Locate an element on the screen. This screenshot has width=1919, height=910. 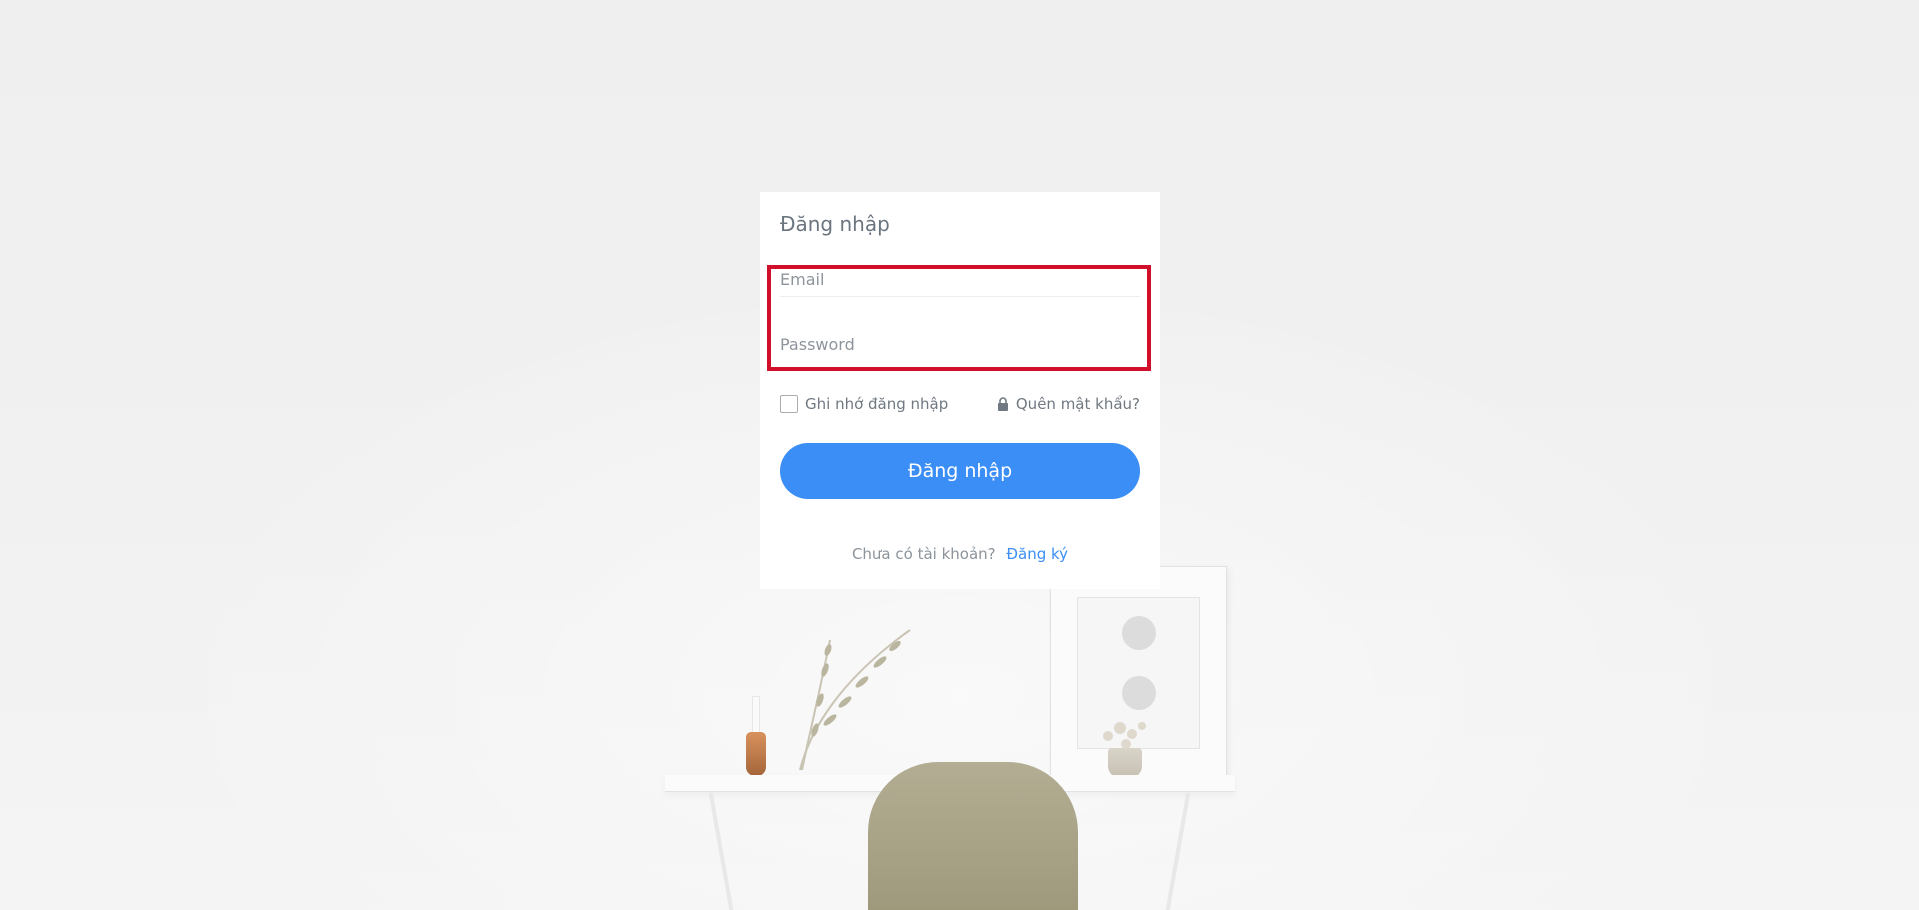
chair is located at coordinates (973, 836).